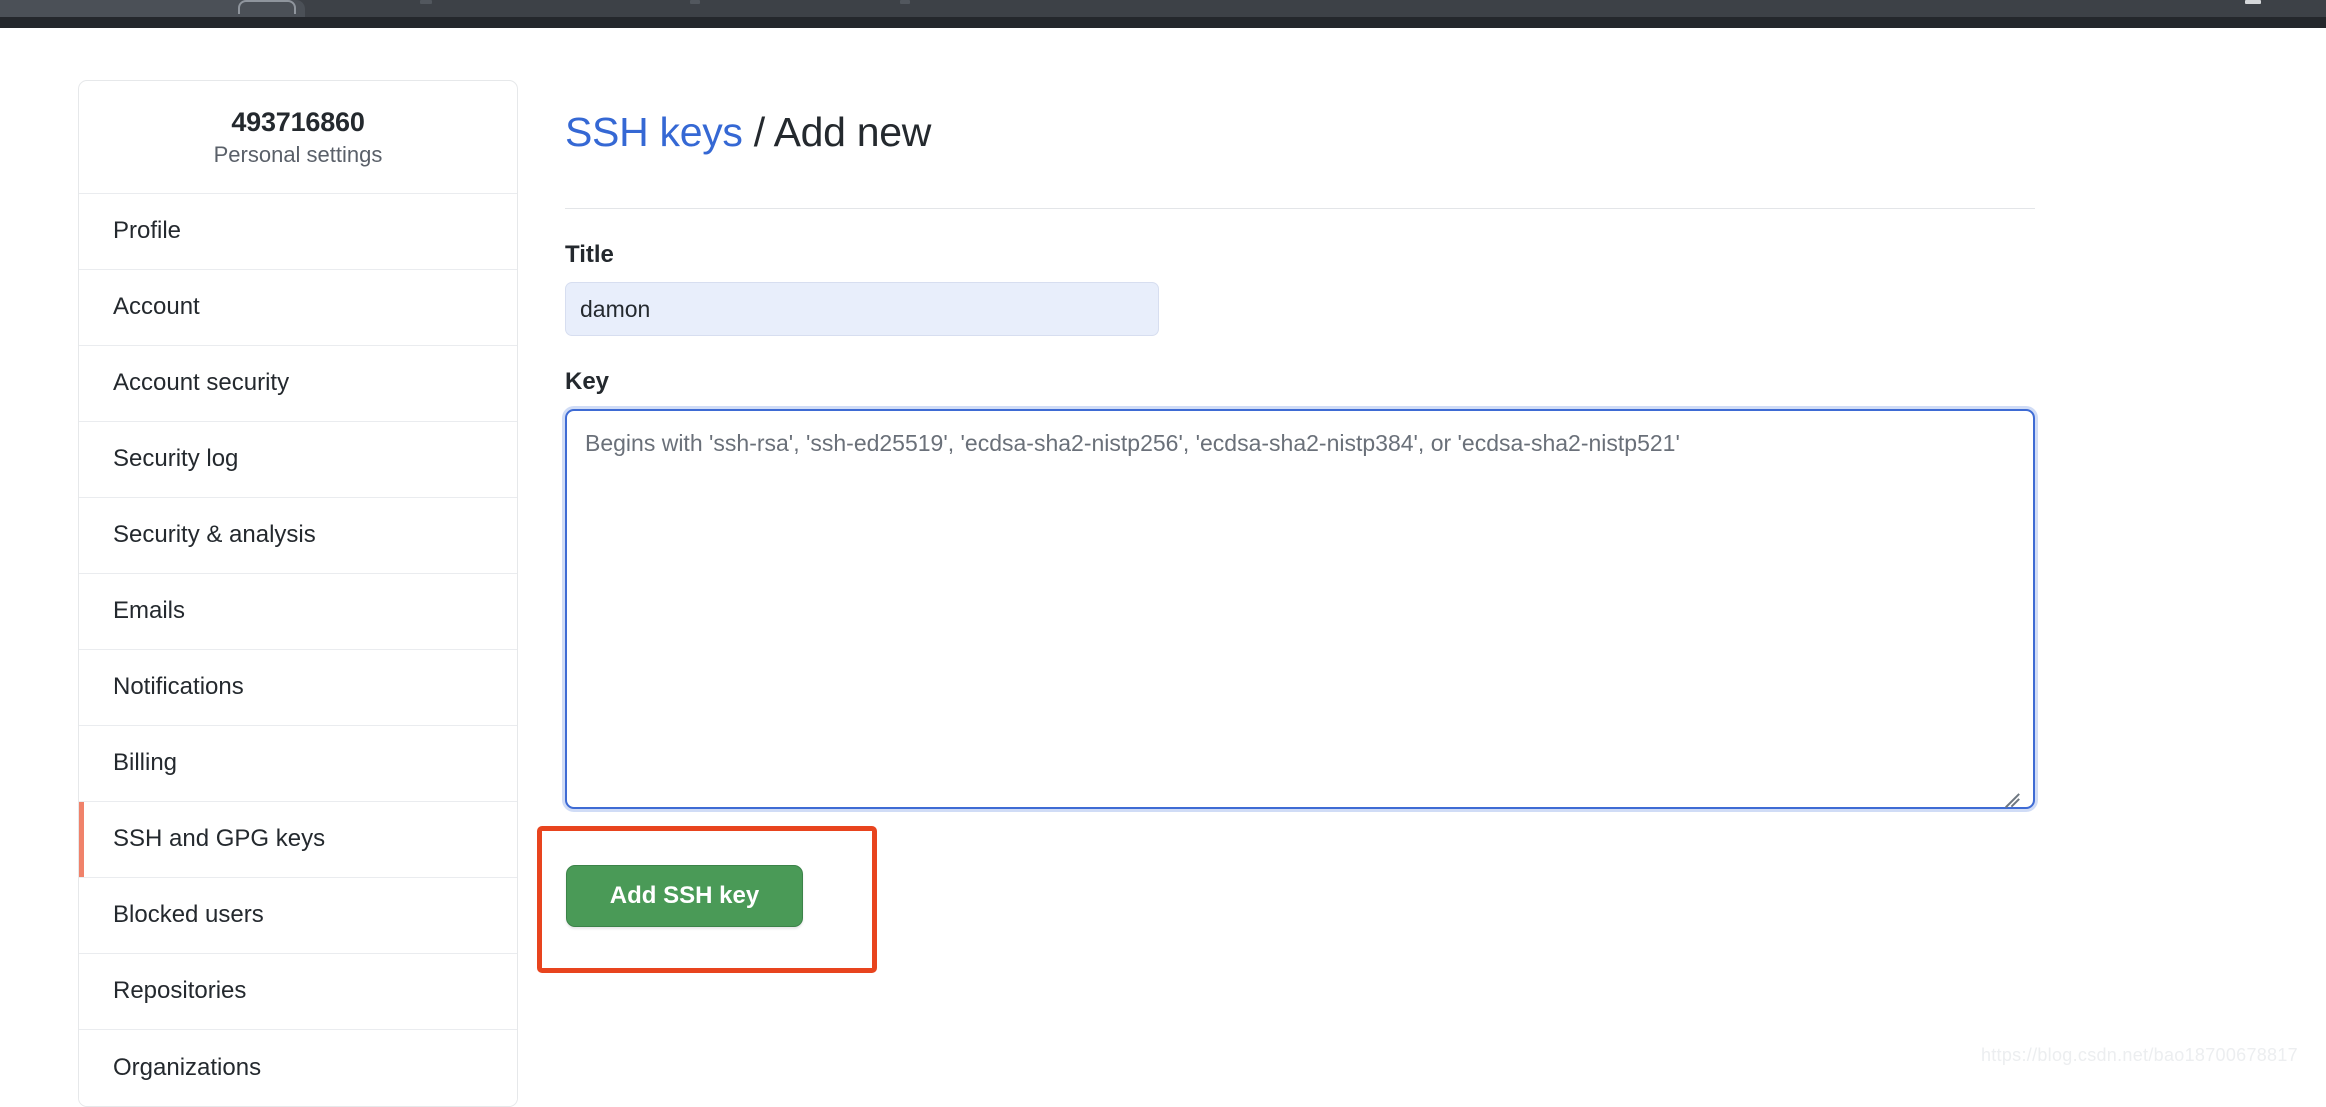 The image size is (2326, 1107). Describe the element at coordinates (156, 307) in the screenshot. I see `sidebar-item-label: Account` at that location.